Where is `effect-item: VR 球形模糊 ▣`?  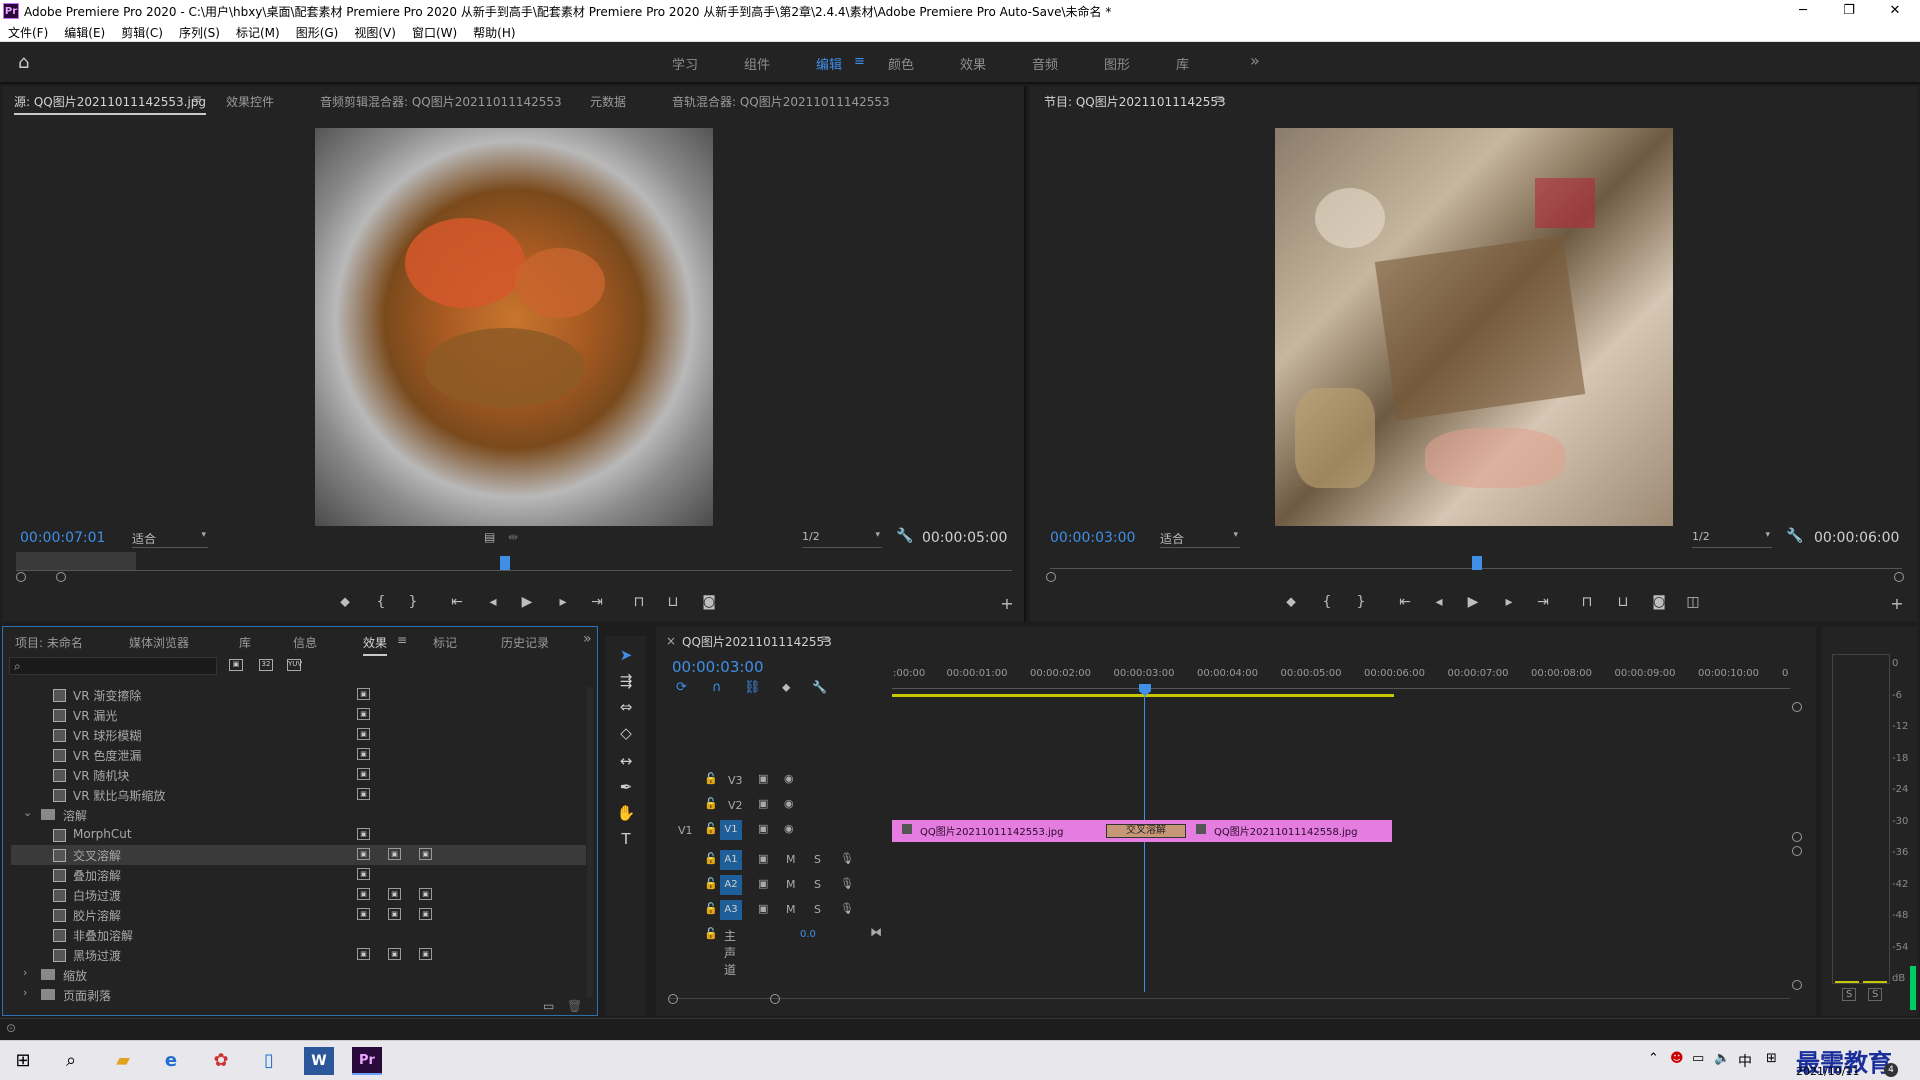 effect-item: VR 球形模糊 ▣ is located at coordinates (298, 735).